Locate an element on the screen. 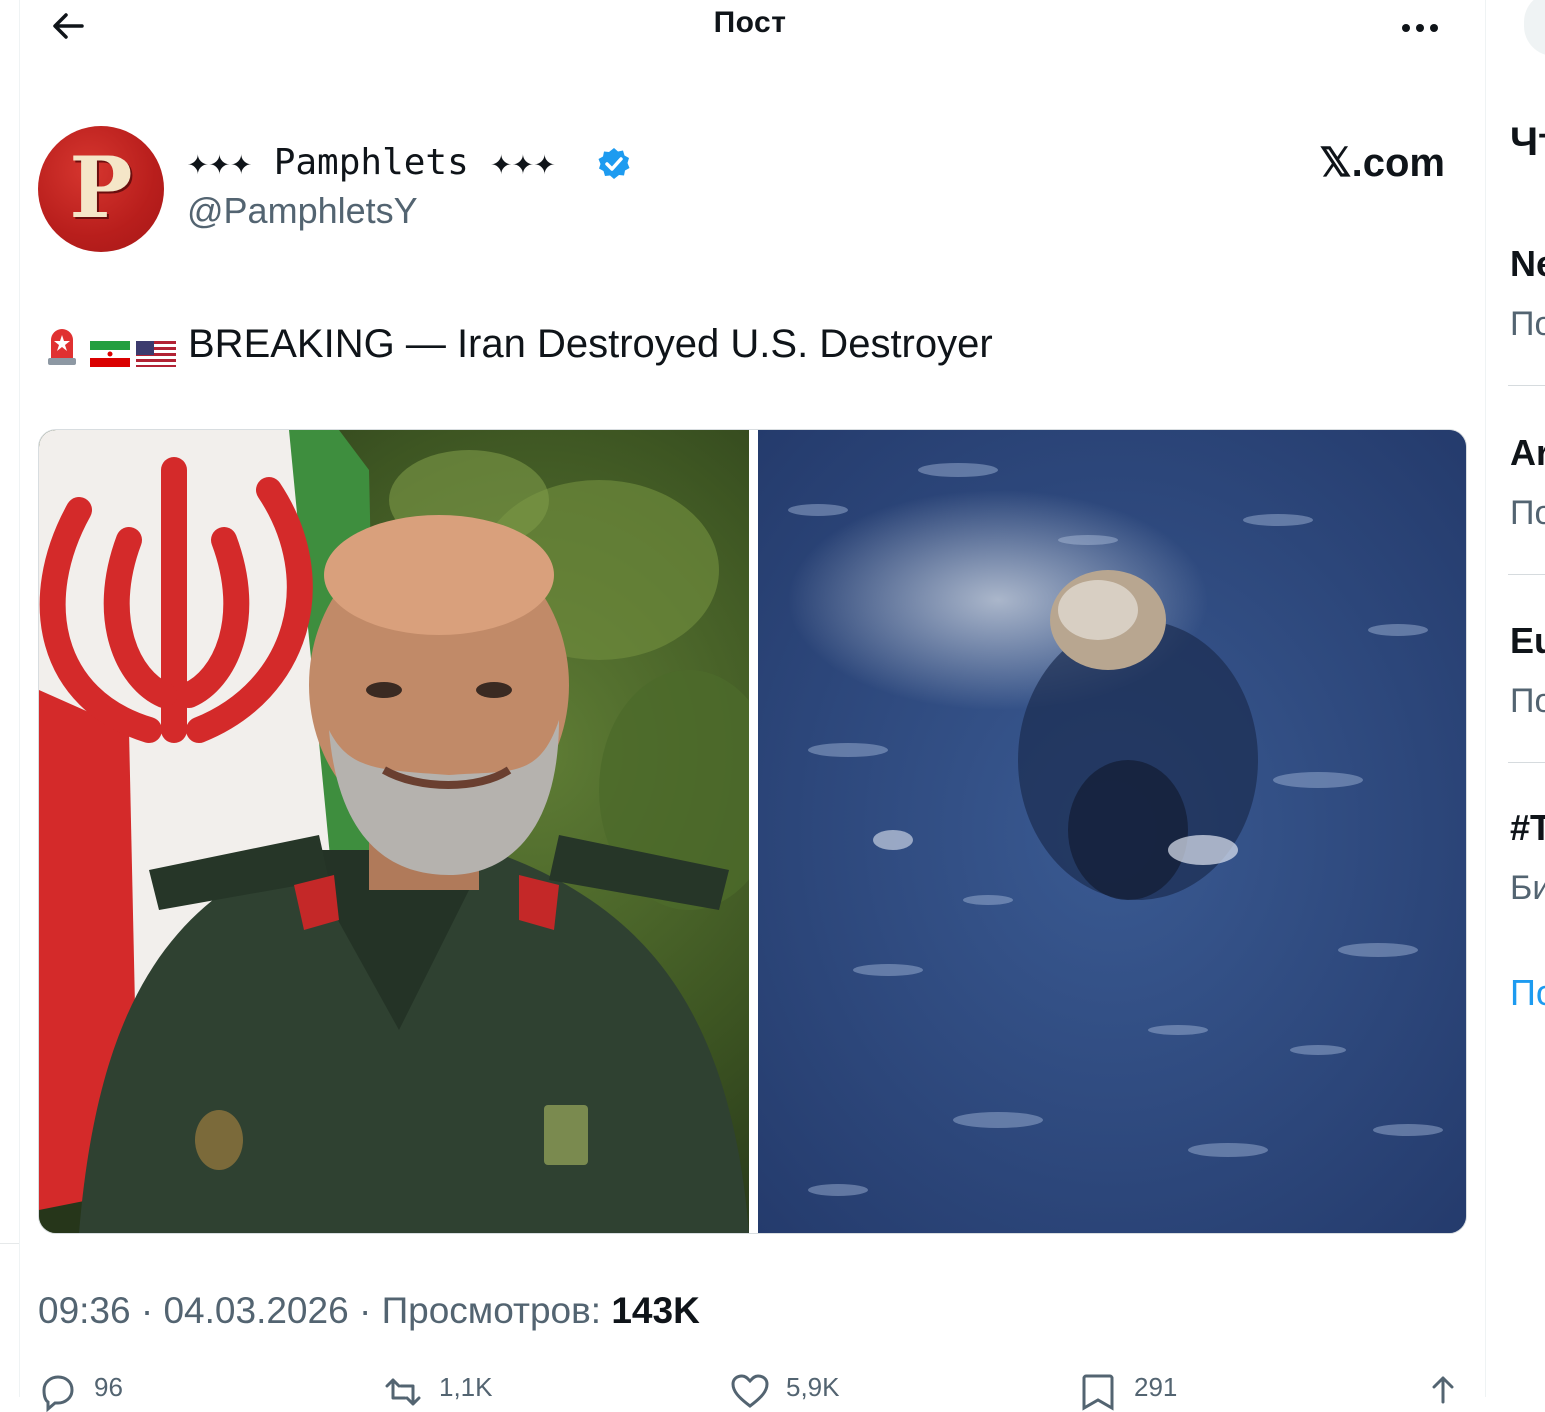 The image size is (1545, 1412). trend-subtitle: Би is located at coordinates (1527, 888).